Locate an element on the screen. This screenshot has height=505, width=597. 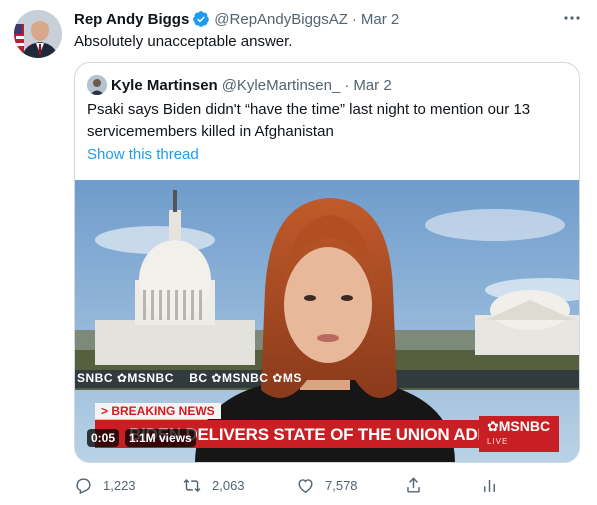
tweet-header: Rep Andy Biggs @RepAndyBiggsAZ · Mar 2 is located at coordinates (236, 19).